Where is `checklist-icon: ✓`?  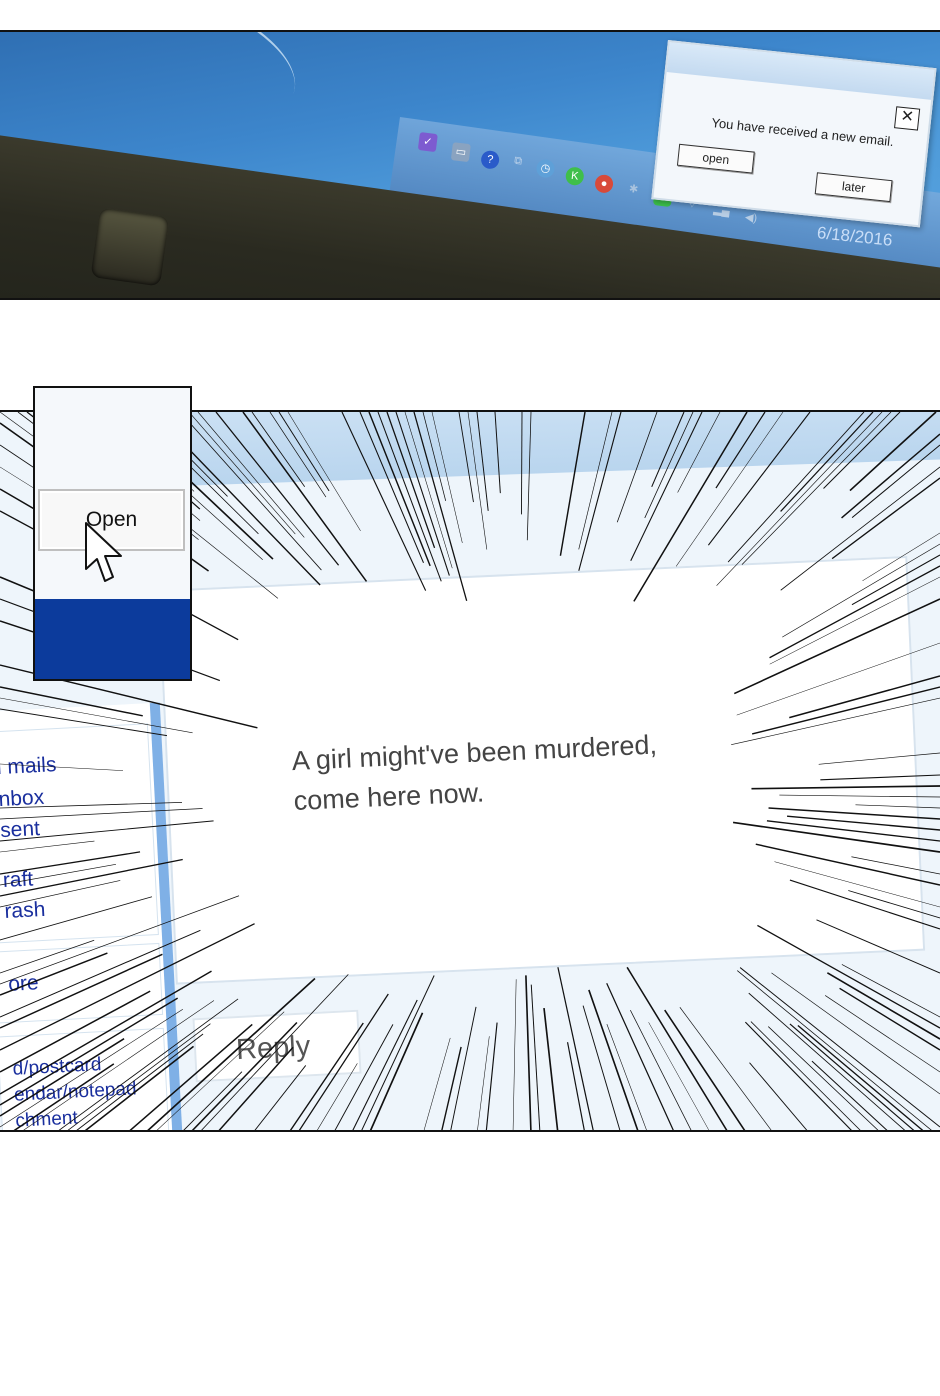
checklist-icon: ✓ is located at coordinates (427, 142).